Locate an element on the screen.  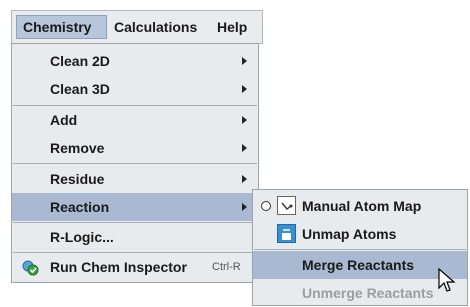
menu-item-add-label: Add is located at coordinates (64, 120).